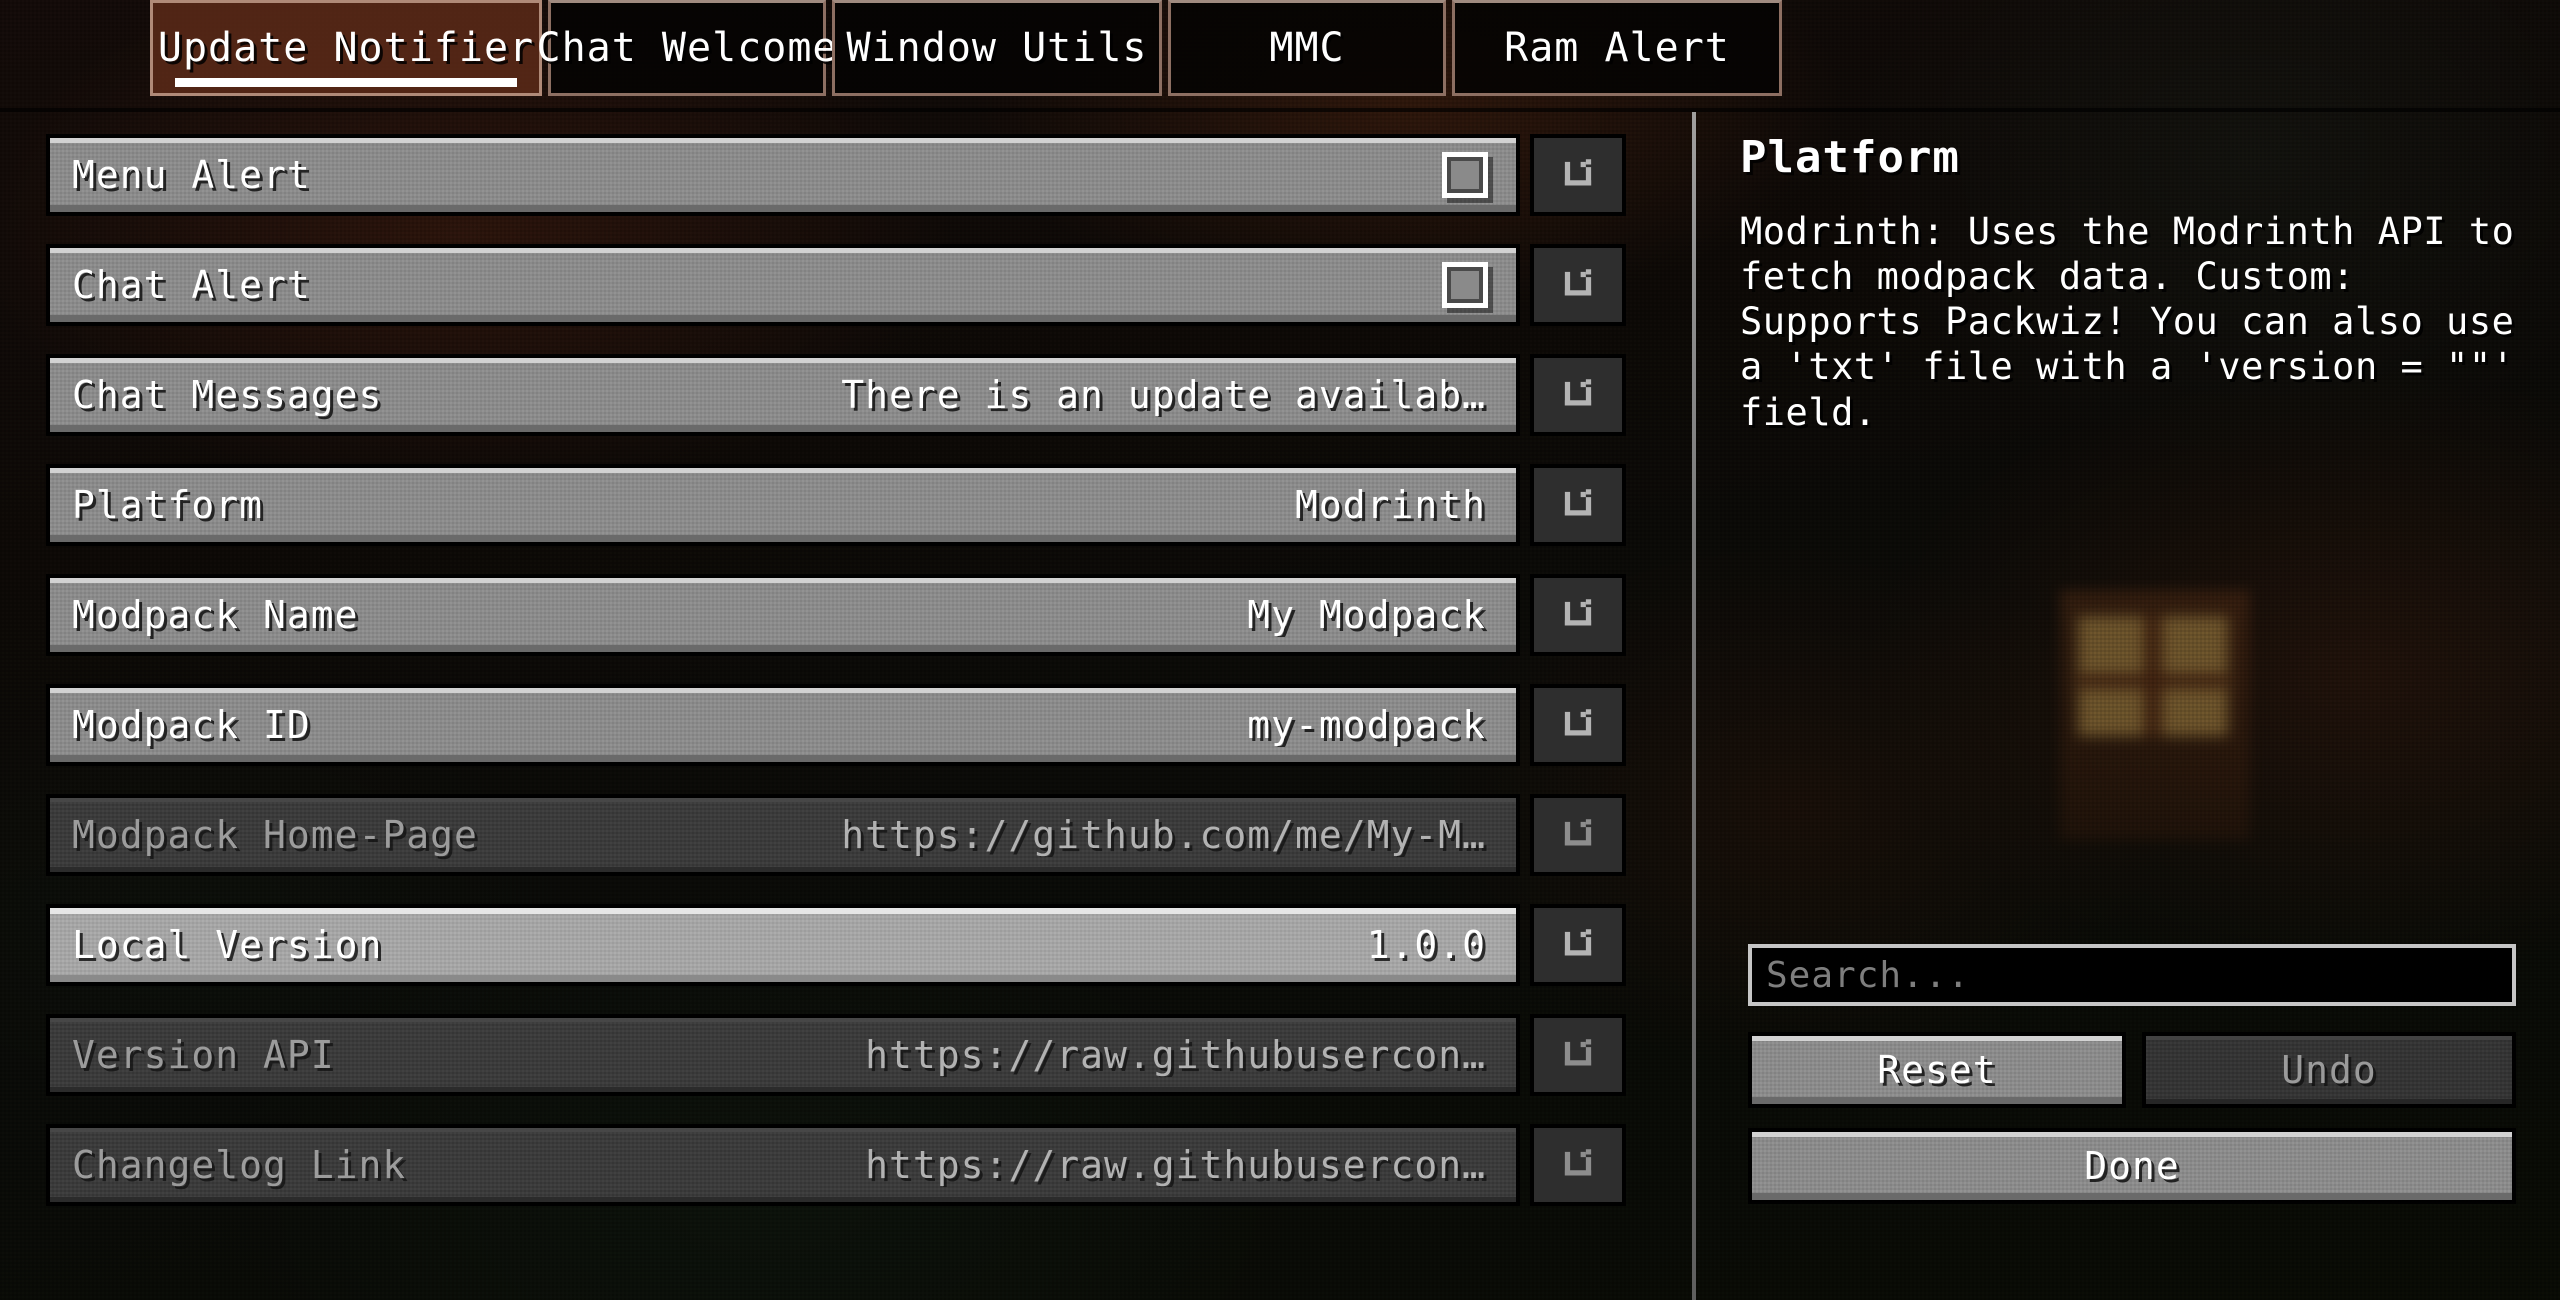  Describe the element at coordinates (1366, 725) in the screenshot. I see `config-entry-value: my-modpack` at that location.